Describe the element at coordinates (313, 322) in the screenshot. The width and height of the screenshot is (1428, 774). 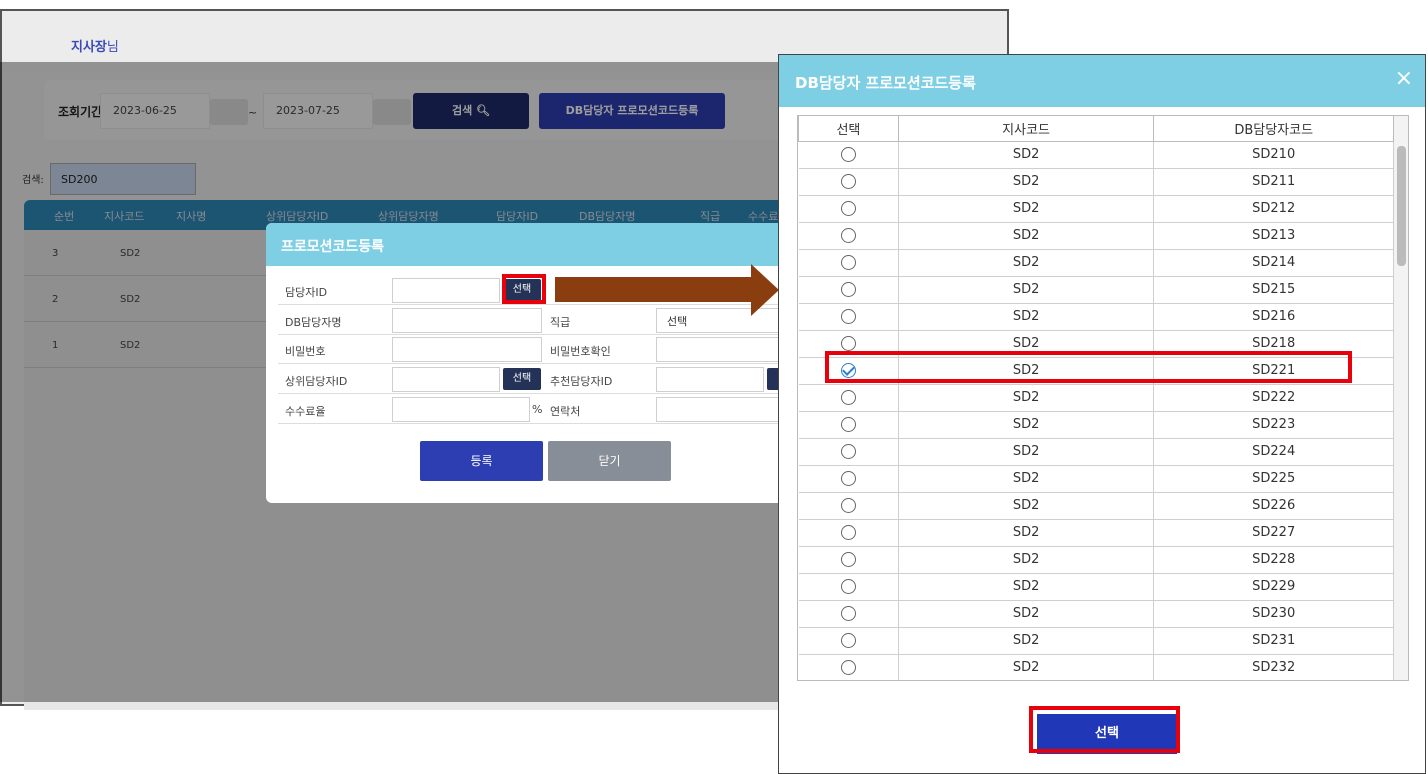
I see `db-manager-name-label: DB담당자명` at that location.